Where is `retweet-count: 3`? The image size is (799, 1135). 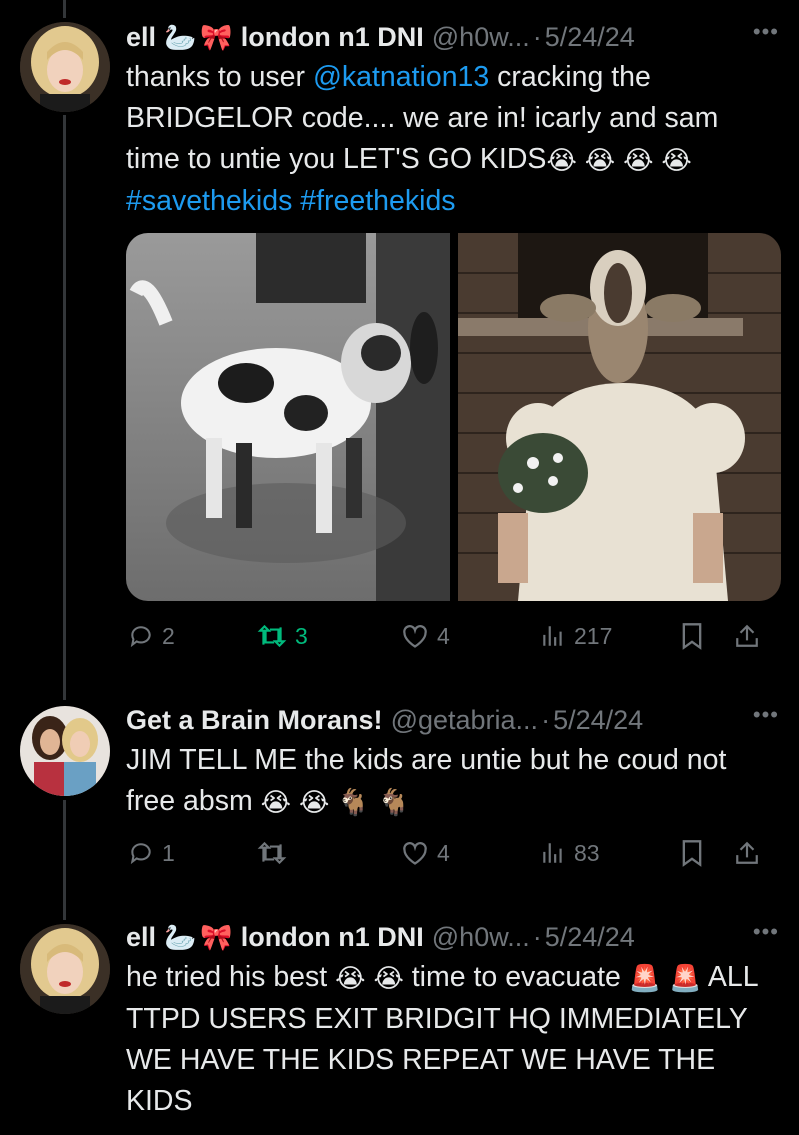
retweet-count: 3 is located at coordinates (301, 635).